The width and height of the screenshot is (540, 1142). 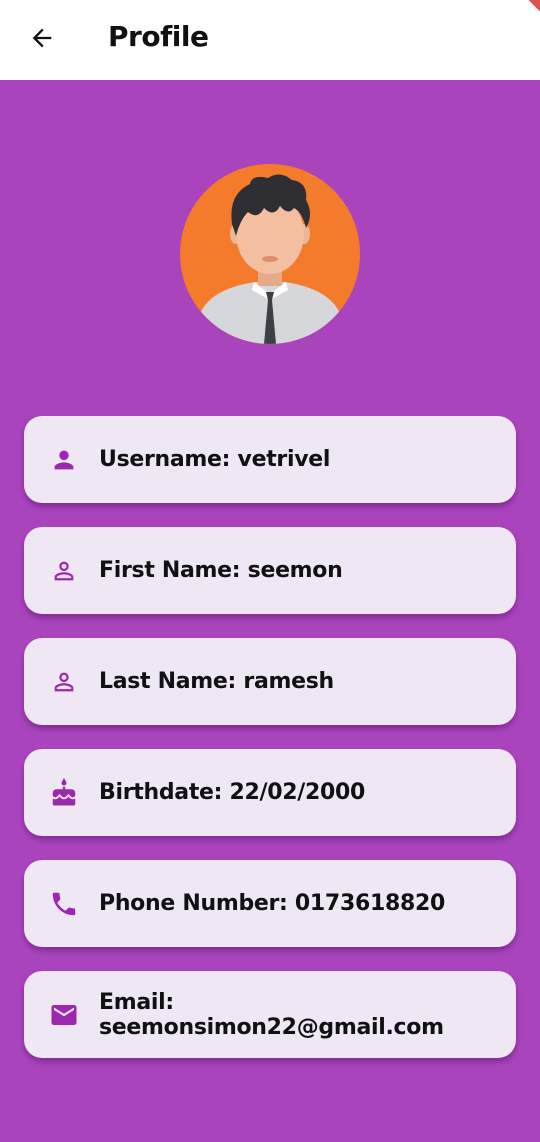 I want to click on last-name-label: Last Name: ramesh, so click(x=216, y=681).